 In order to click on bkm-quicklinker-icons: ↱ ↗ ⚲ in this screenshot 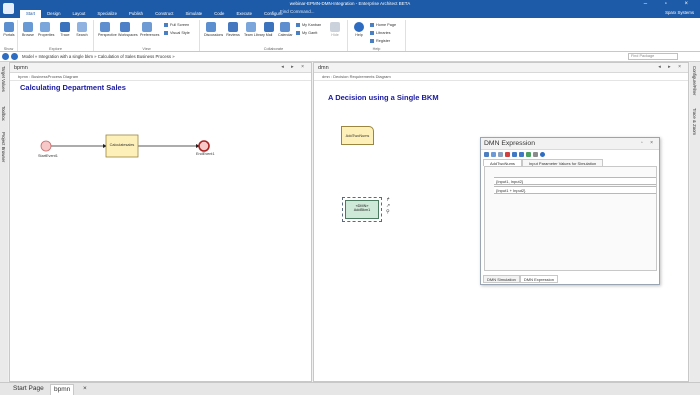, I will do `click(388, 206)`.